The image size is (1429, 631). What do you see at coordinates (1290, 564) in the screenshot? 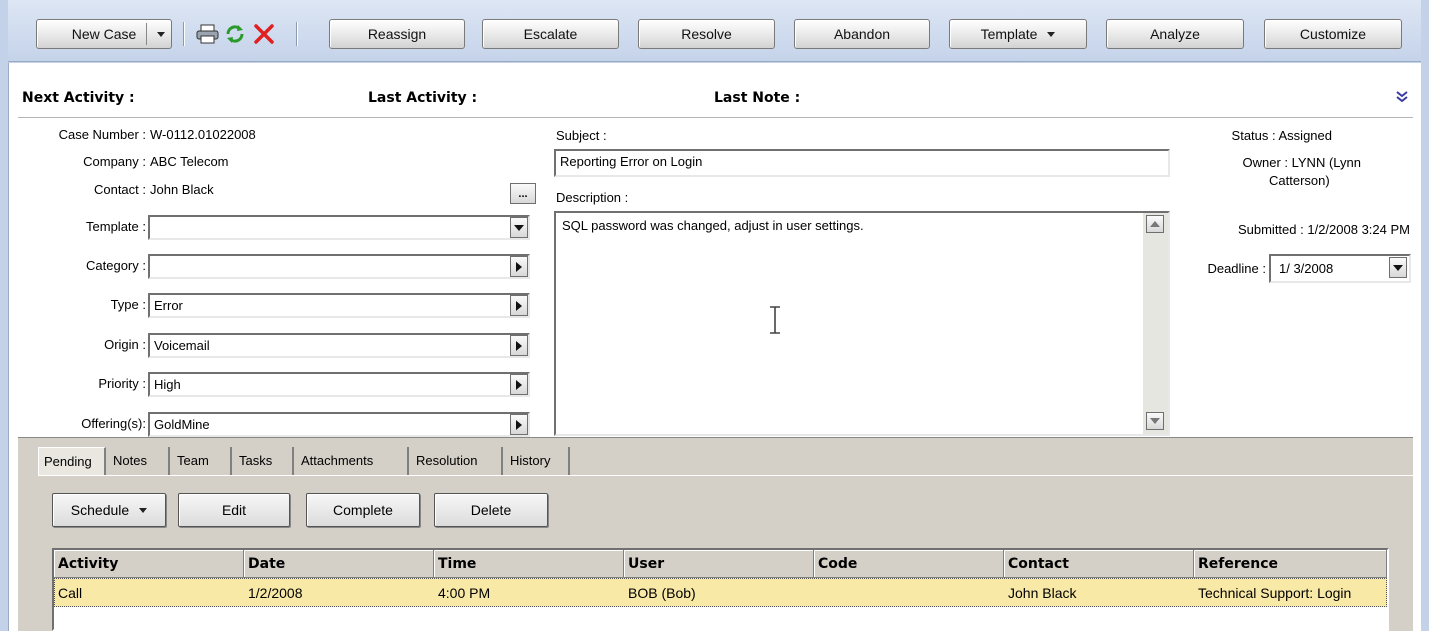
I see `column-header: Reference` at bounding box center [1290, 564].